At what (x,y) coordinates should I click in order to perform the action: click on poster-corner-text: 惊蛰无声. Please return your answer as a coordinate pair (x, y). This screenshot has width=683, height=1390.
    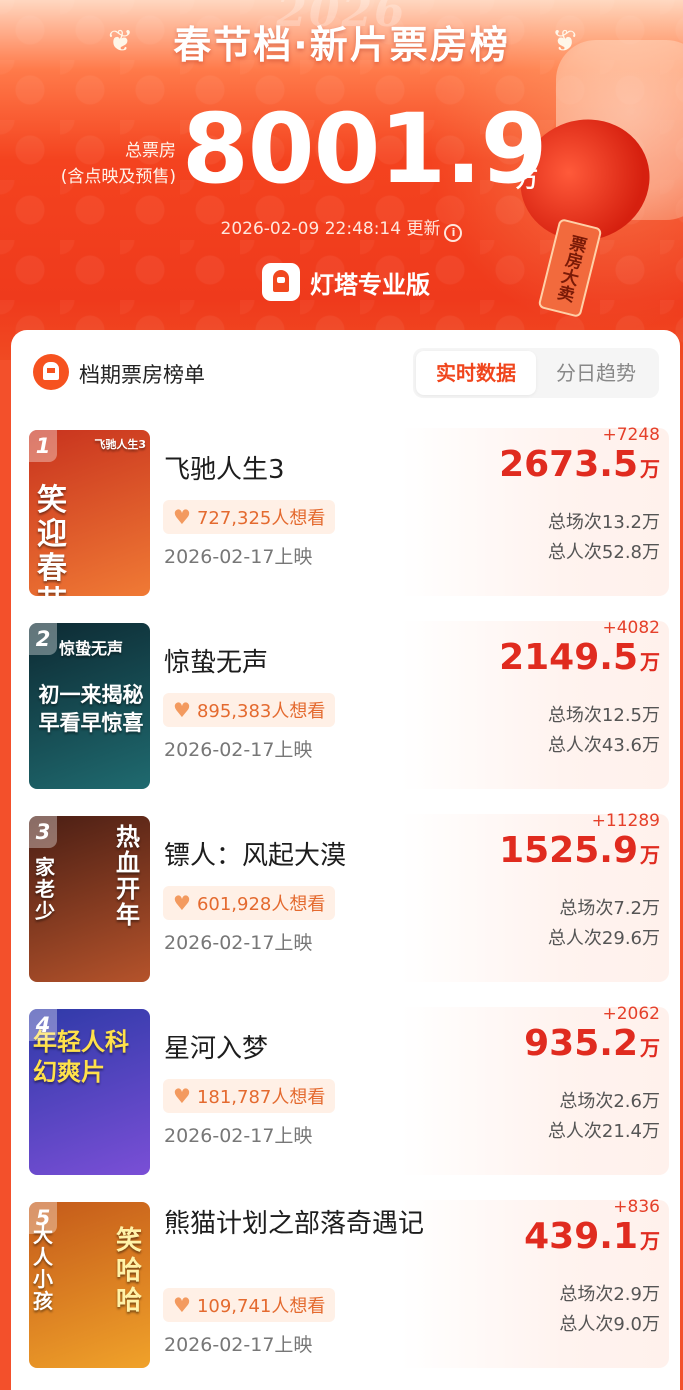
    Looking at the image, I should click on (91, 648).